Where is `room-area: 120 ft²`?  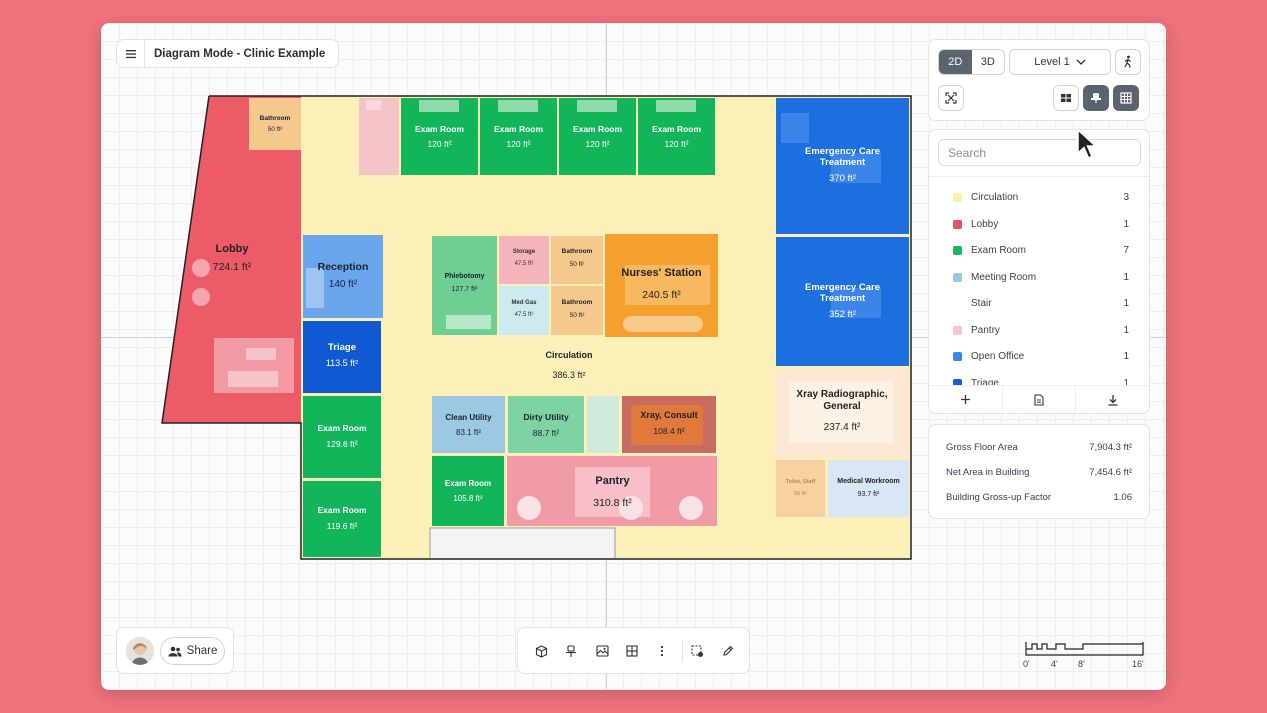 room-area: 120 ft² is located at coordinates (439, 144).